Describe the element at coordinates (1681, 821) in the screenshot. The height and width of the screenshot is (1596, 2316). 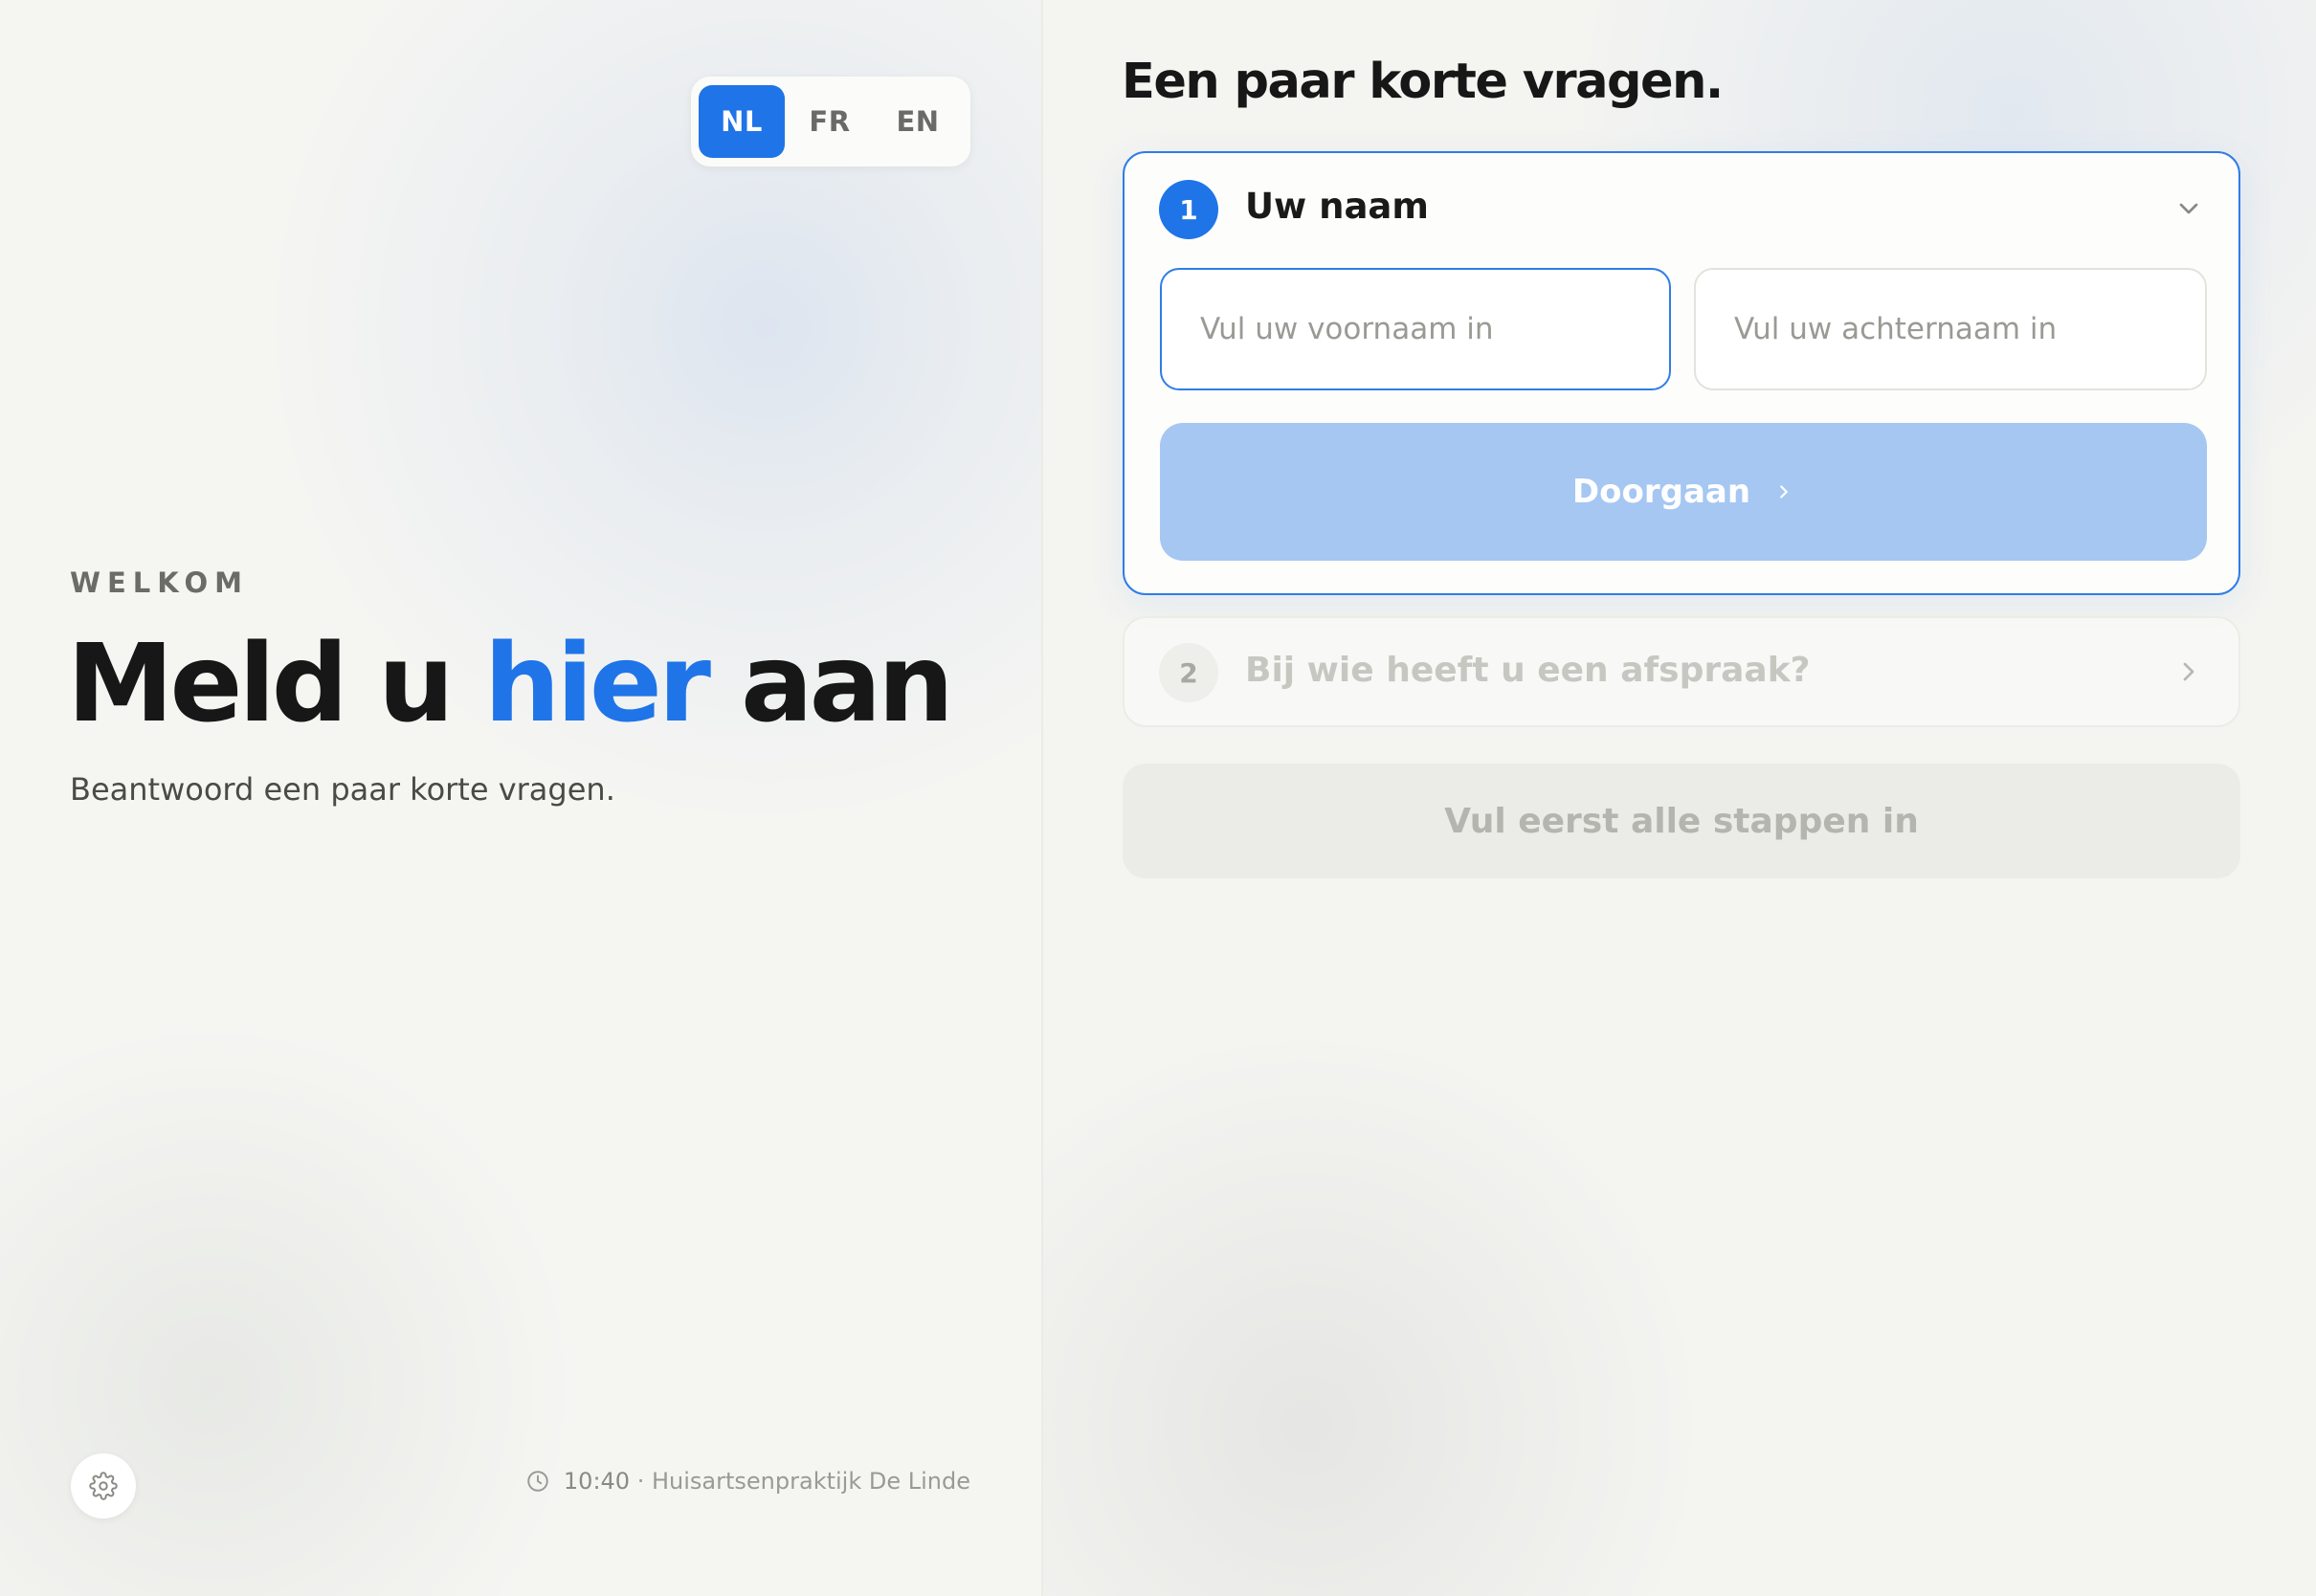
I see `submit-button: Vul eerst alle stappen in` at that location.